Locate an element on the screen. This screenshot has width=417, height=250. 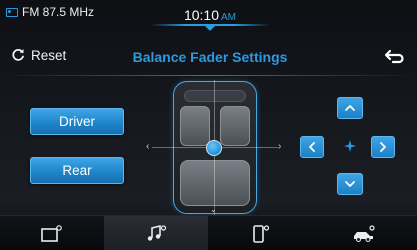
driver-preset-button: Driver is located at coordinates (77, 121).